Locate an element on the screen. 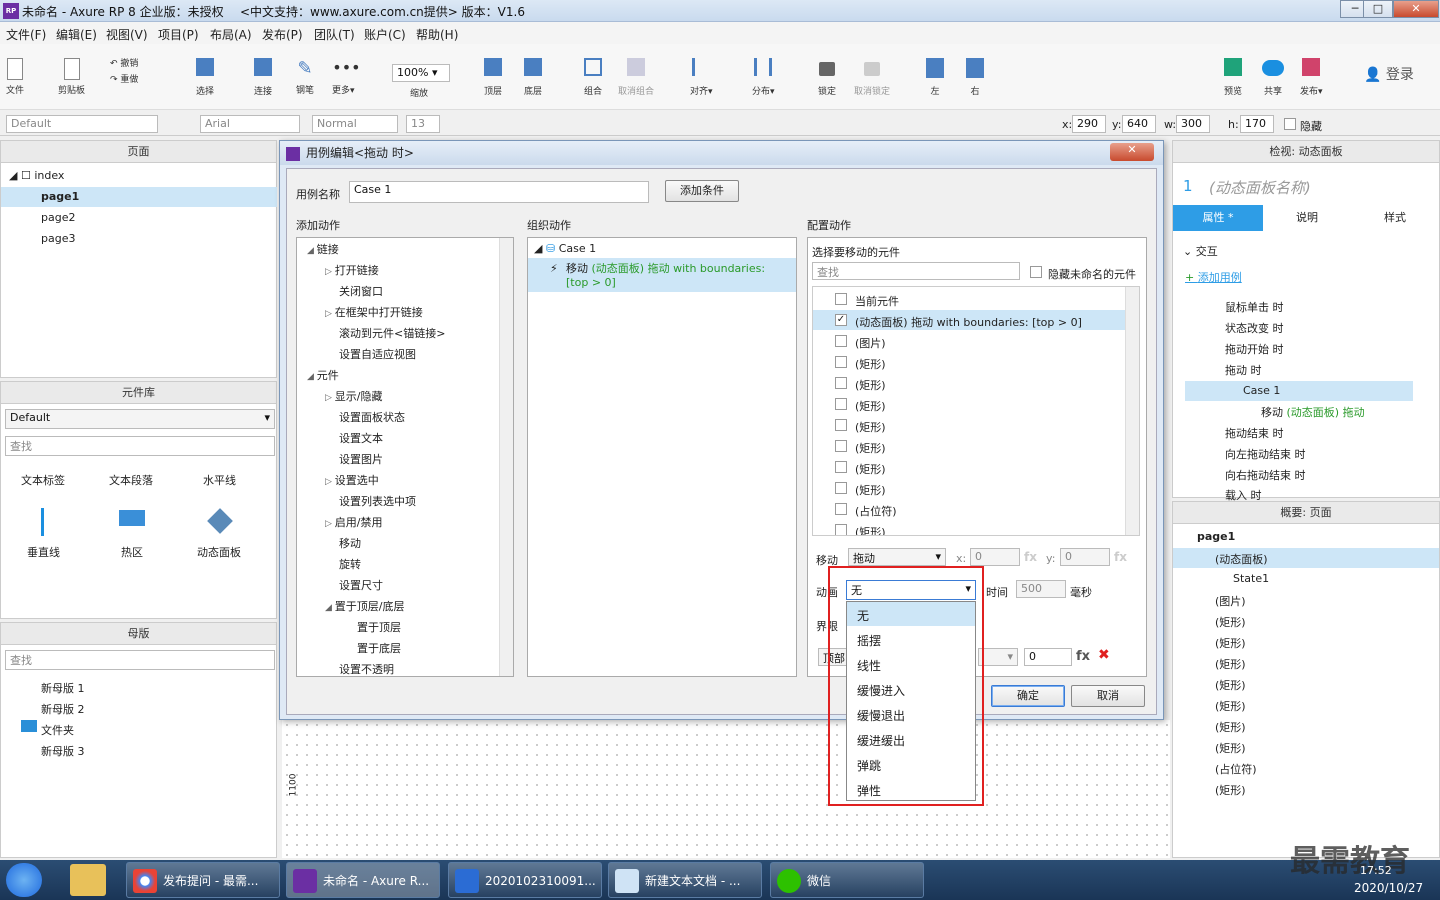  master-folder: 文件夹 is located at coordinates (57, 730).